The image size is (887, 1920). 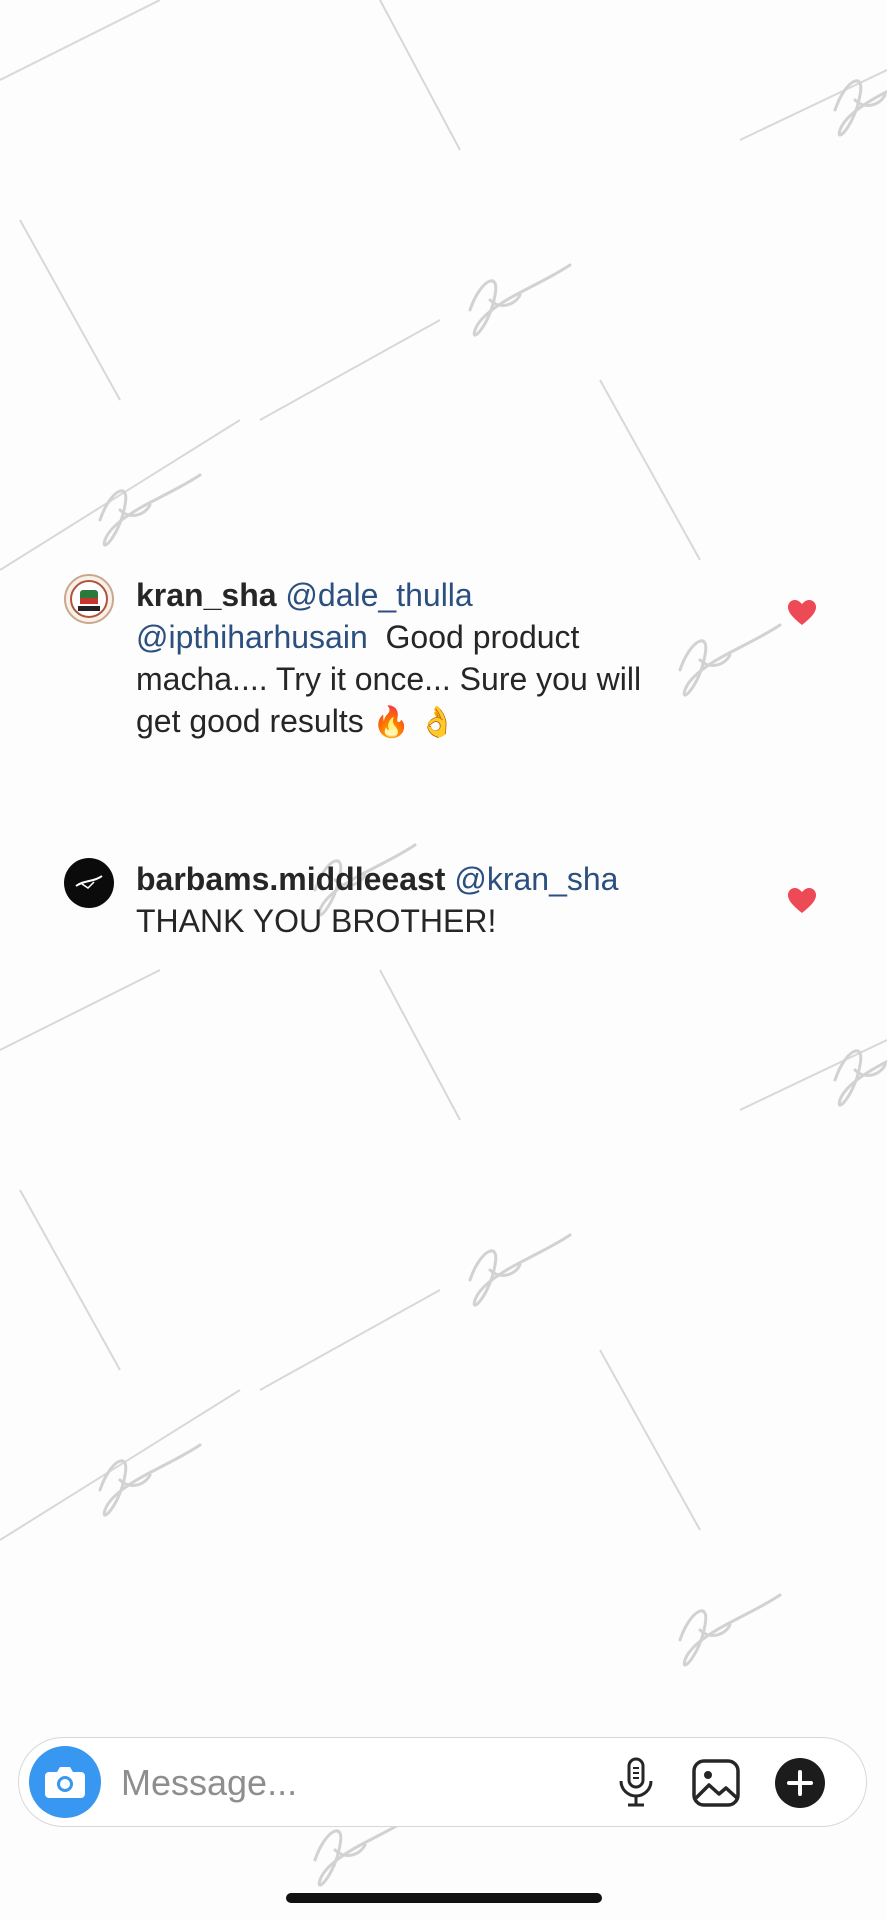 I want to click on home-indicator, so click(x=444, y=1898).